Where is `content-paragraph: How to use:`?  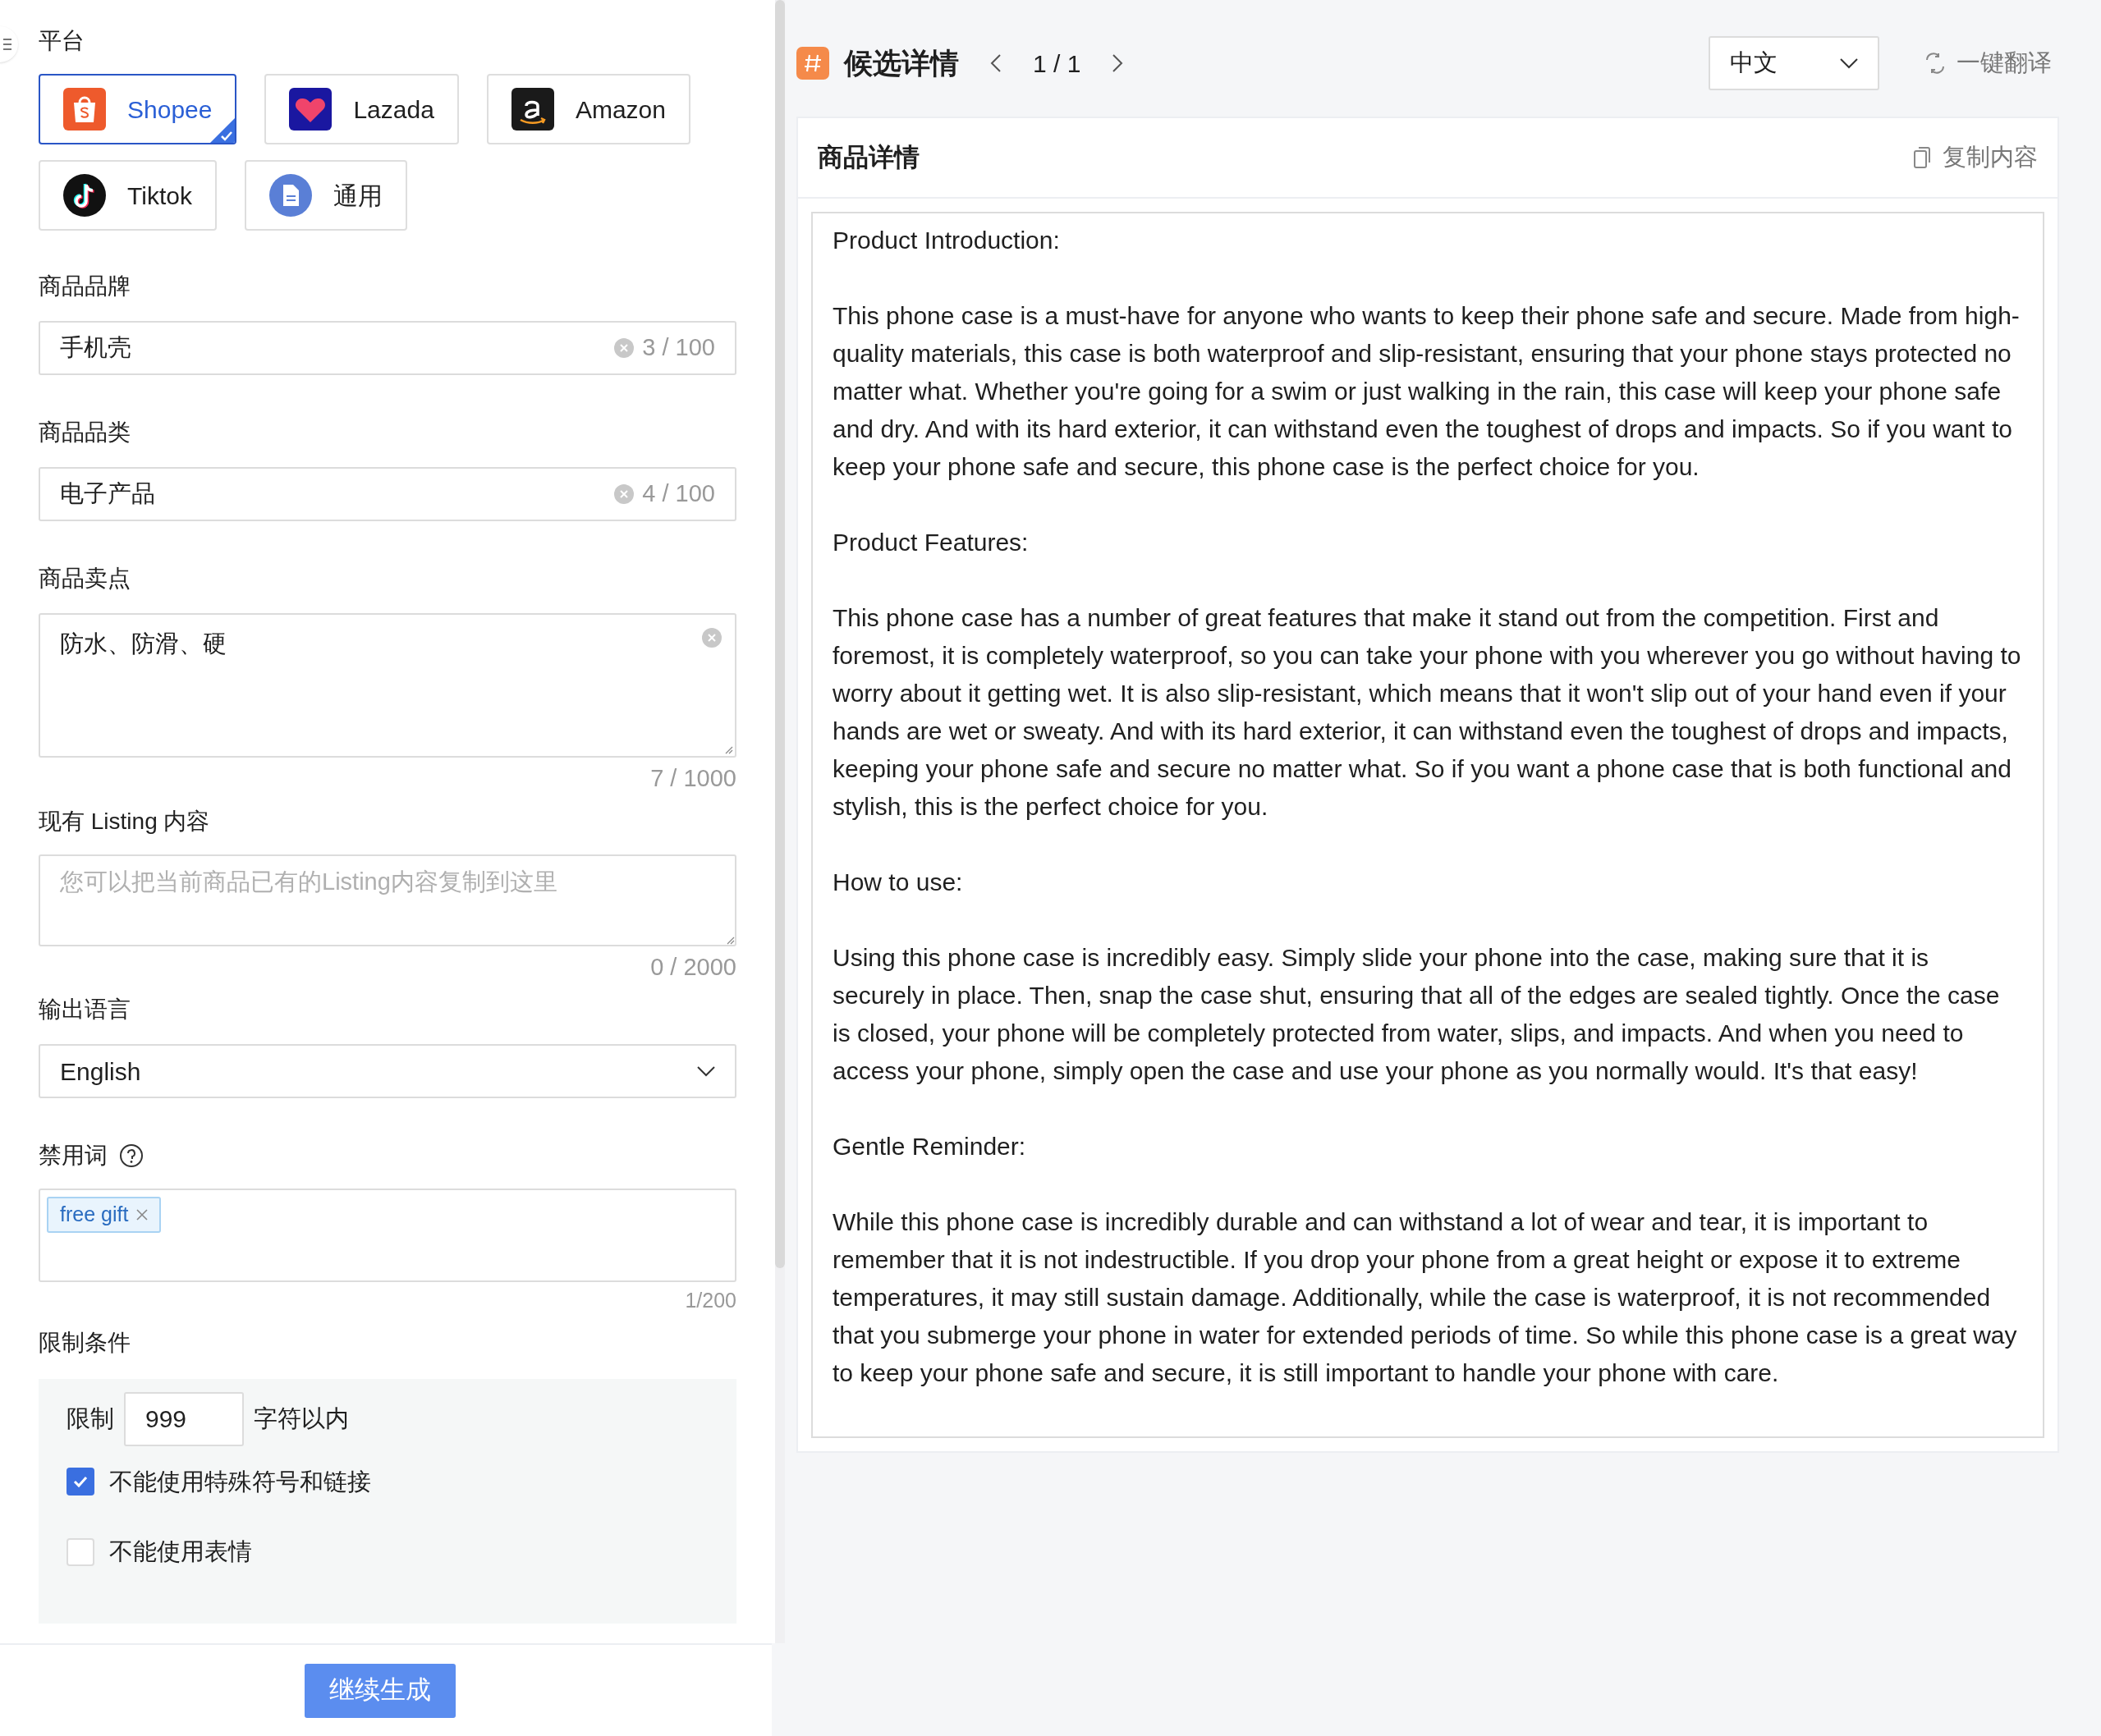 content-paragraph: How to use: is located at coordinates (898, 882).